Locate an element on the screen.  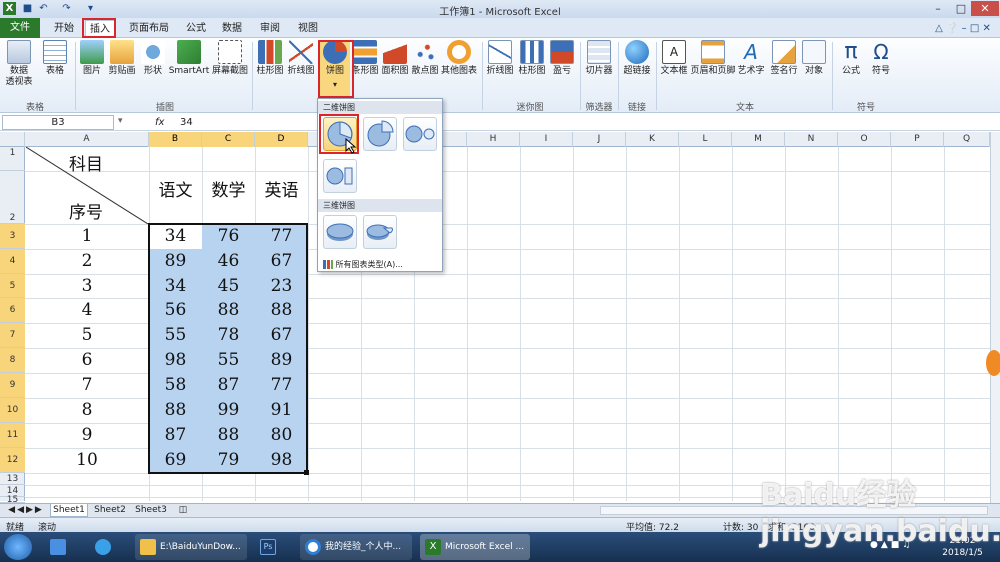
row-id-cell: 6 is located at coordinates (87, 360).